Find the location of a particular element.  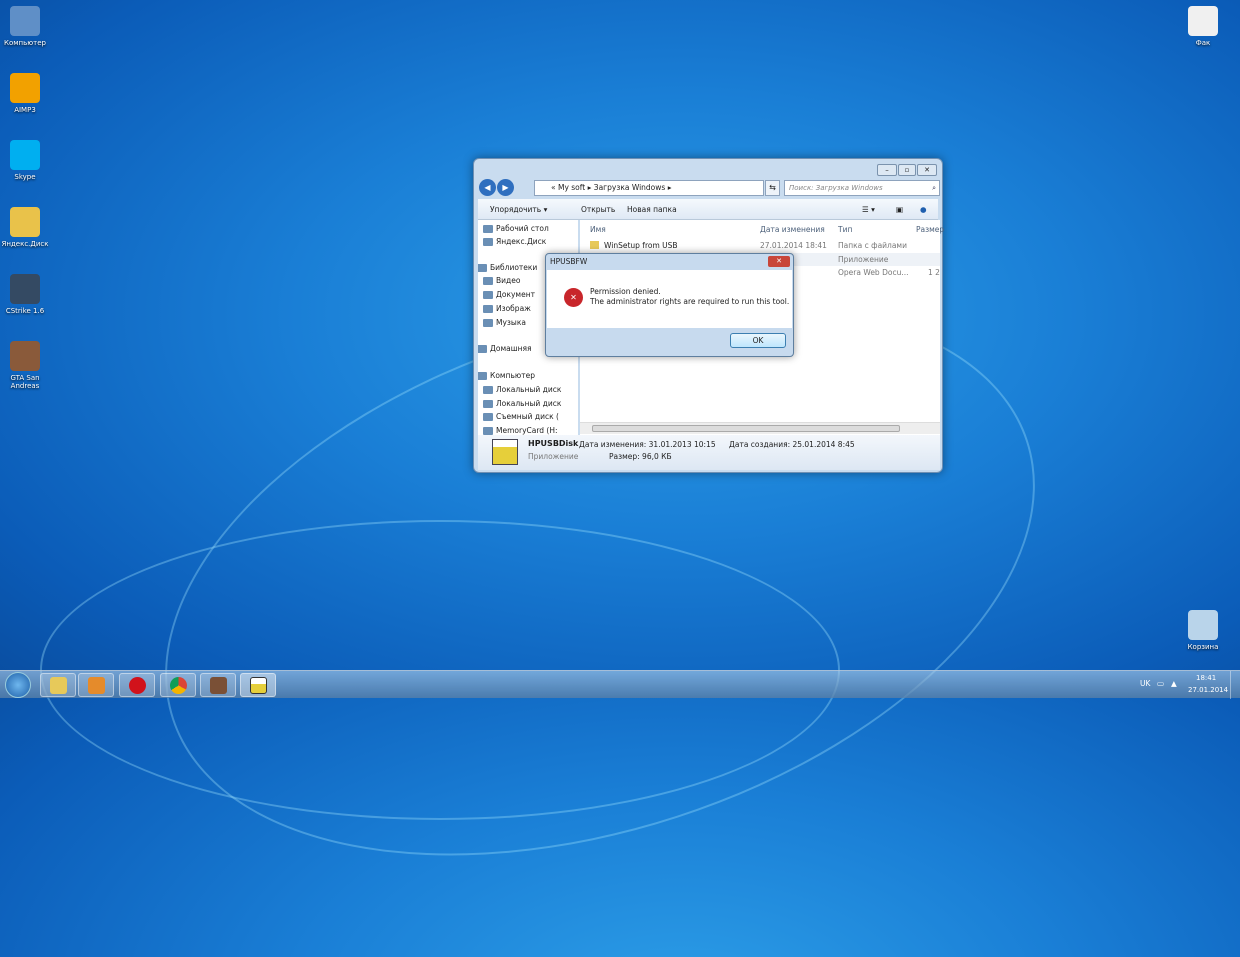

nav-item: Библиотеки is located at coordinates (507, 267).